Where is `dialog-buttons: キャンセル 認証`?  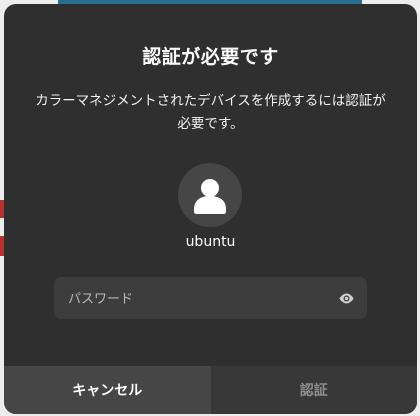
dialog-buttons: キャンセル 認証 is located at coordinates (210, 390).